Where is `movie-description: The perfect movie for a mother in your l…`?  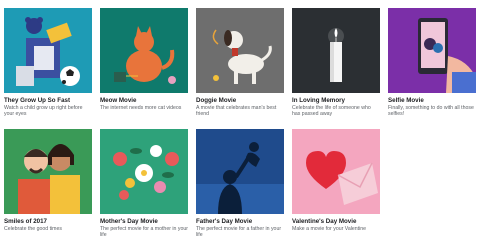
movie-description: The perfect movie for a mother in your l… is located at coordinates (144, 232).